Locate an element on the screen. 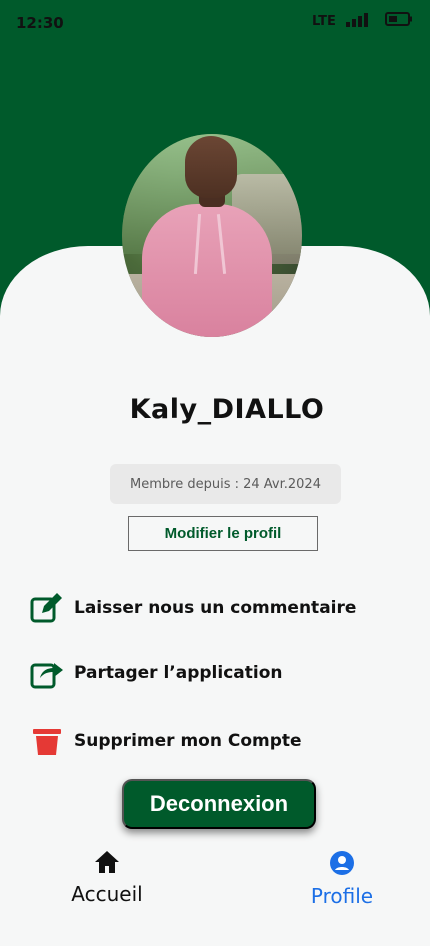  tab-label: Accueil is located at coordinates (107, 894).